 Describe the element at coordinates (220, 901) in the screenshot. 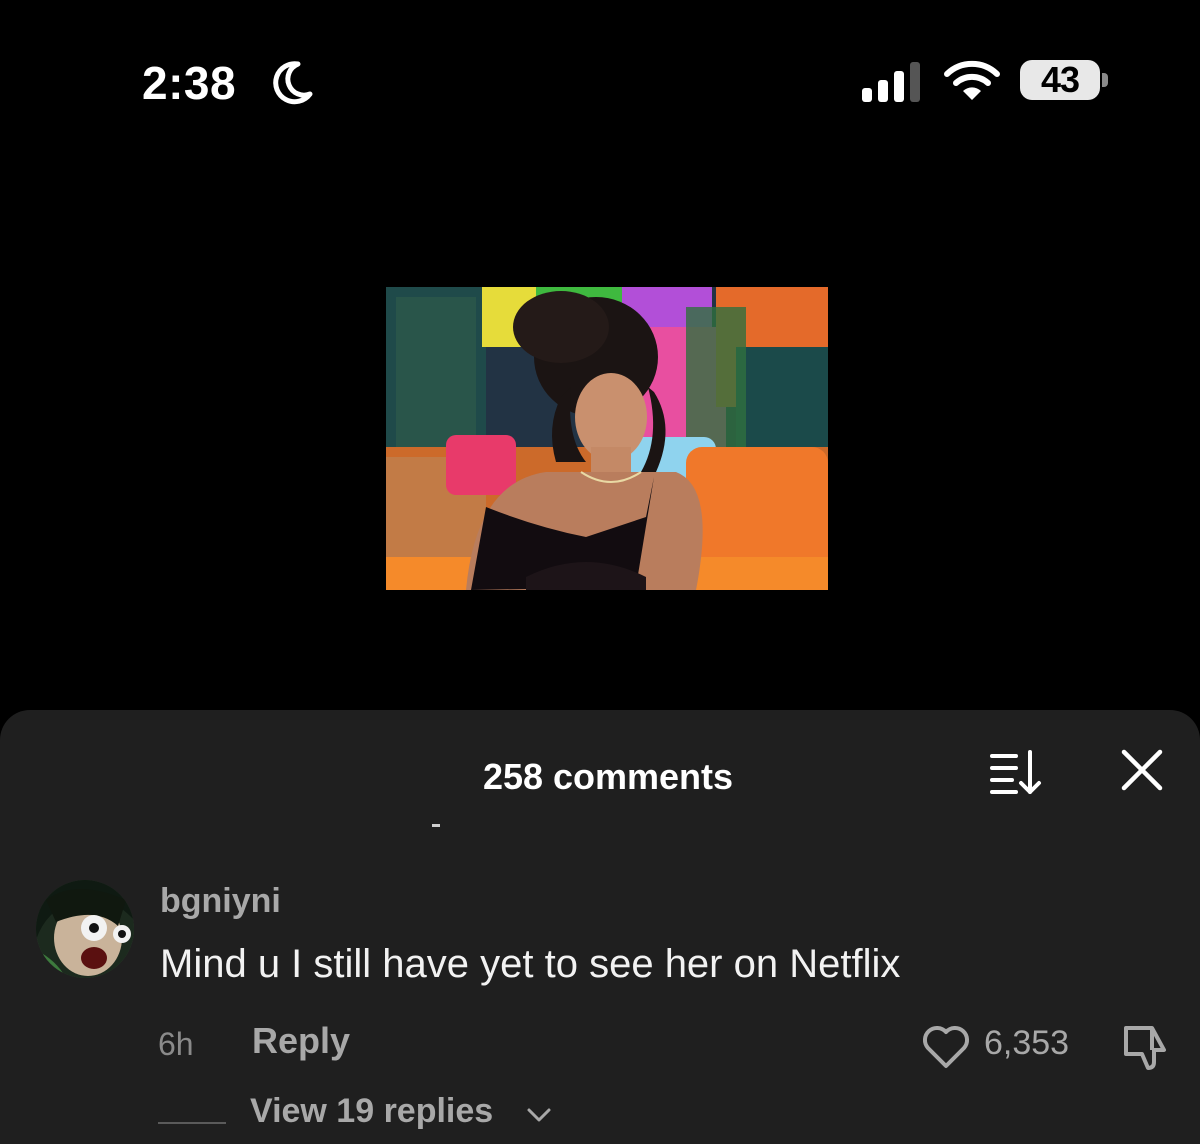

I see `comment-username: bgniyni` at that location.